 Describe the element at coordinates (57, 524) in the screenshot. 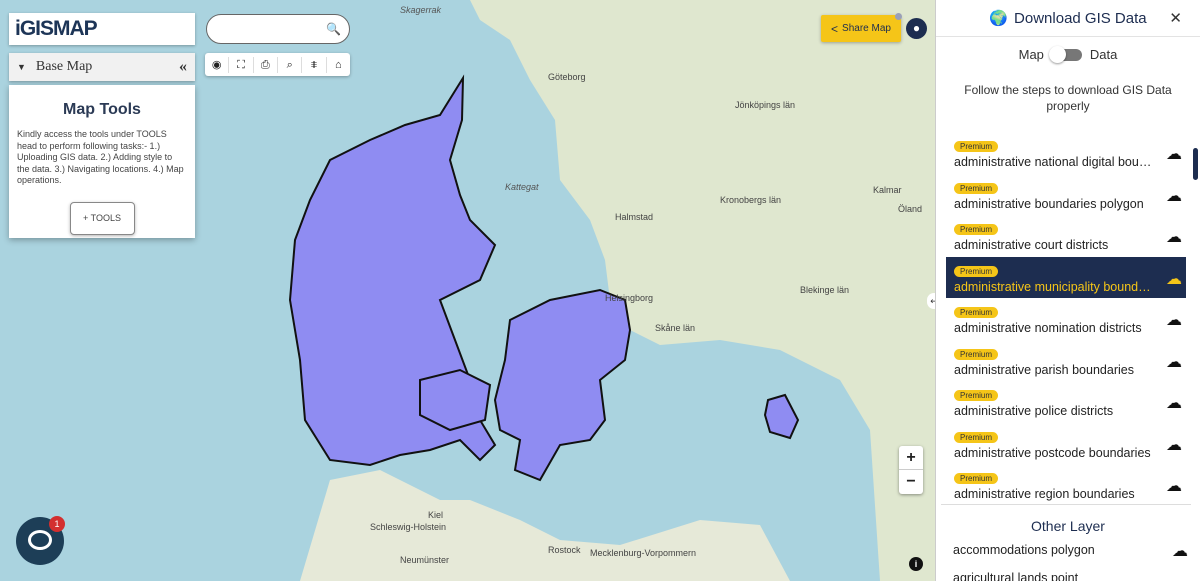

I see `chat-badge: 1` at that location.